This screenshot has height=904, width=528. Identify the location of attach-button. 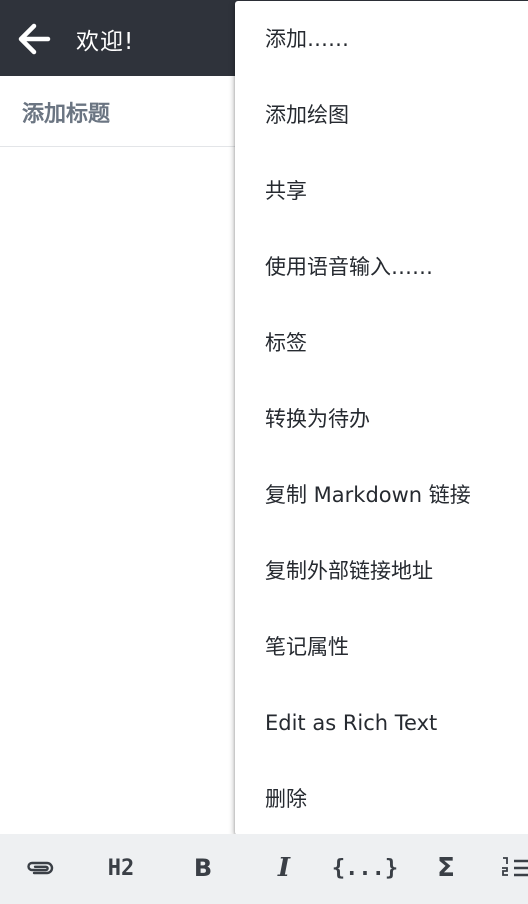
(40, 868).